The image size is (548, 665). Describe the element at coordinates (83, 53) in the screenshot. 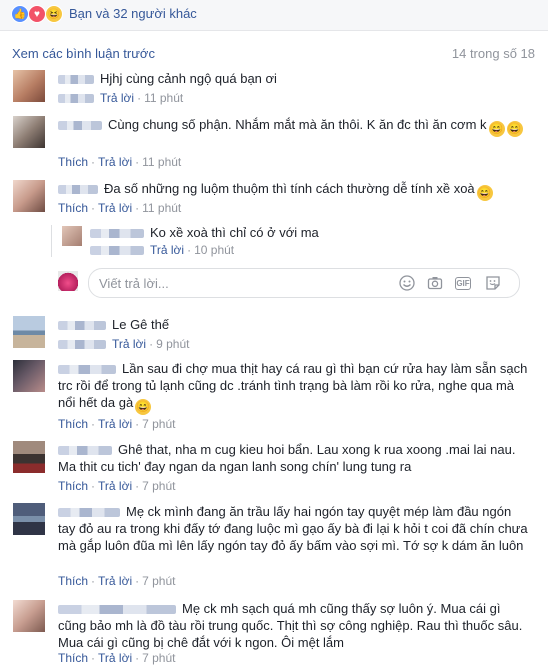

I see `view-previous-comments-link: Xem các bình luận trước` at that location.